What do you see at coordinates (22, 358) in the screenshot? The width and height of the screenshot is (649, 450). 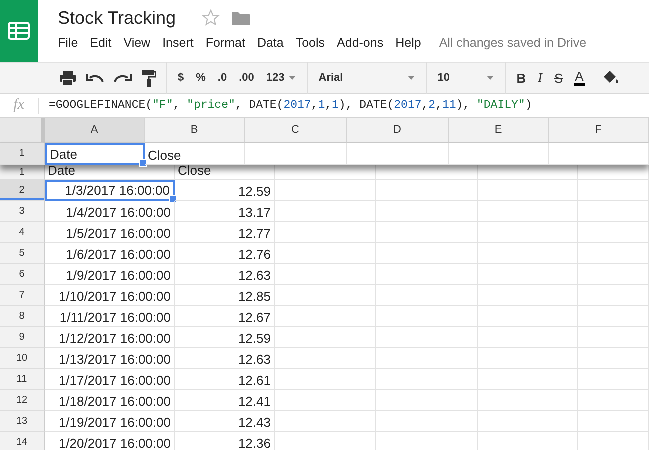 I see `row-header: 10` at bounding box center [22, 358].